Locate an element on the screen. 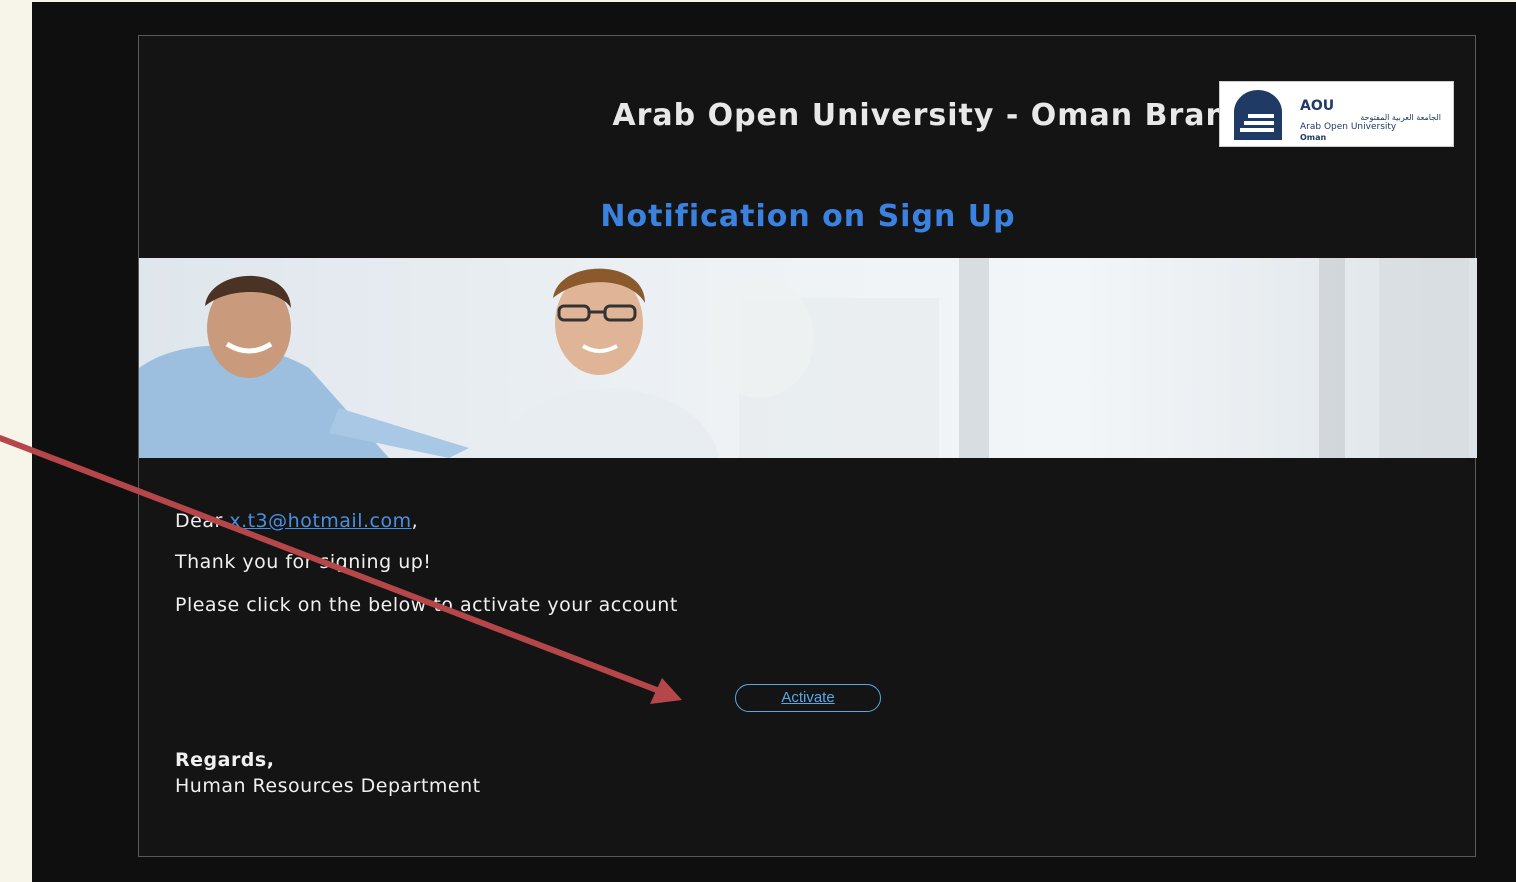  logo-city: Oman is located at coordinates (1313, 137).